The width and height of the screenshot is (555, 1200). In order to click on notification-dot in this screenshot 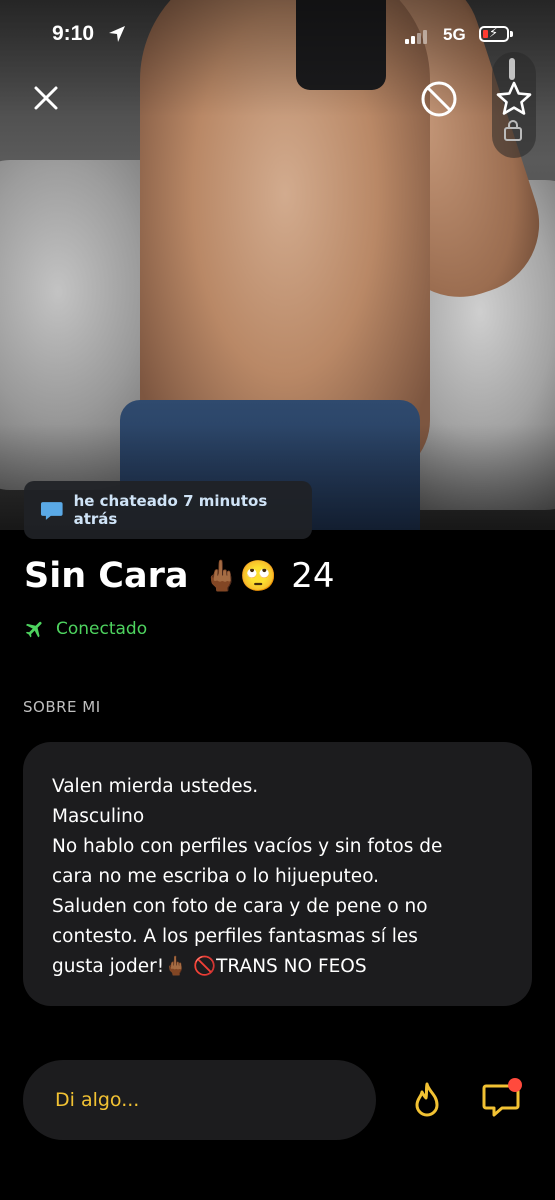, I will do `click(515, 1085)`.